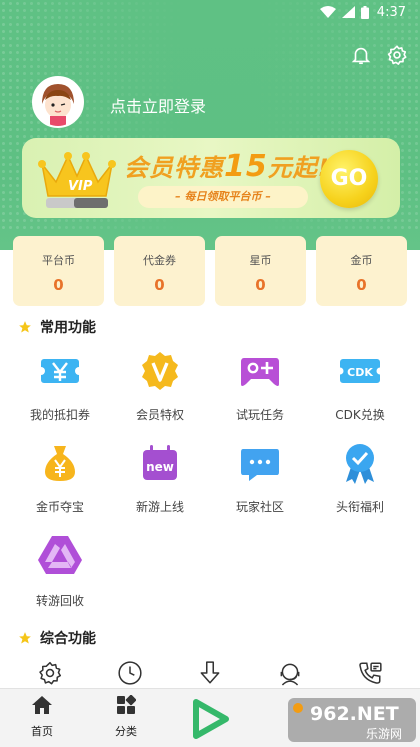  Describe the element at coordinates (160, 467) in the screenshot. I see `svg-text: new` at that location.